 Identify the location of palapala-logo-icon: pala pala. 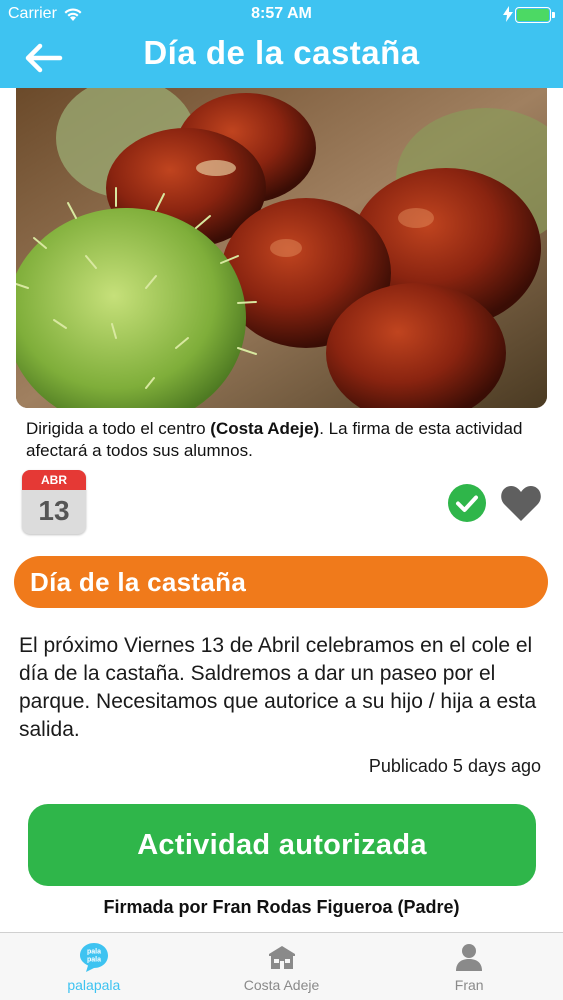
(93, 957).